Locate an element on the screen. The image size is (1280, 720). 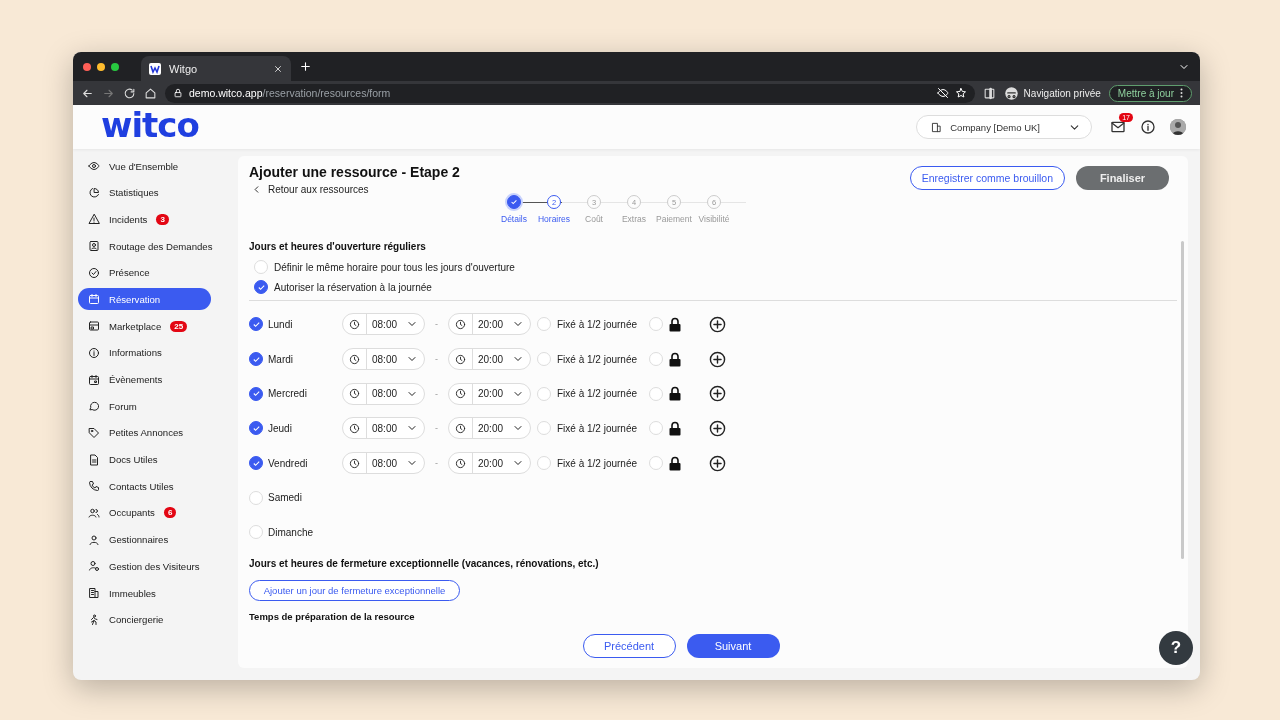
finalize-button: Finaliser is located at coordinates (1122, 178).